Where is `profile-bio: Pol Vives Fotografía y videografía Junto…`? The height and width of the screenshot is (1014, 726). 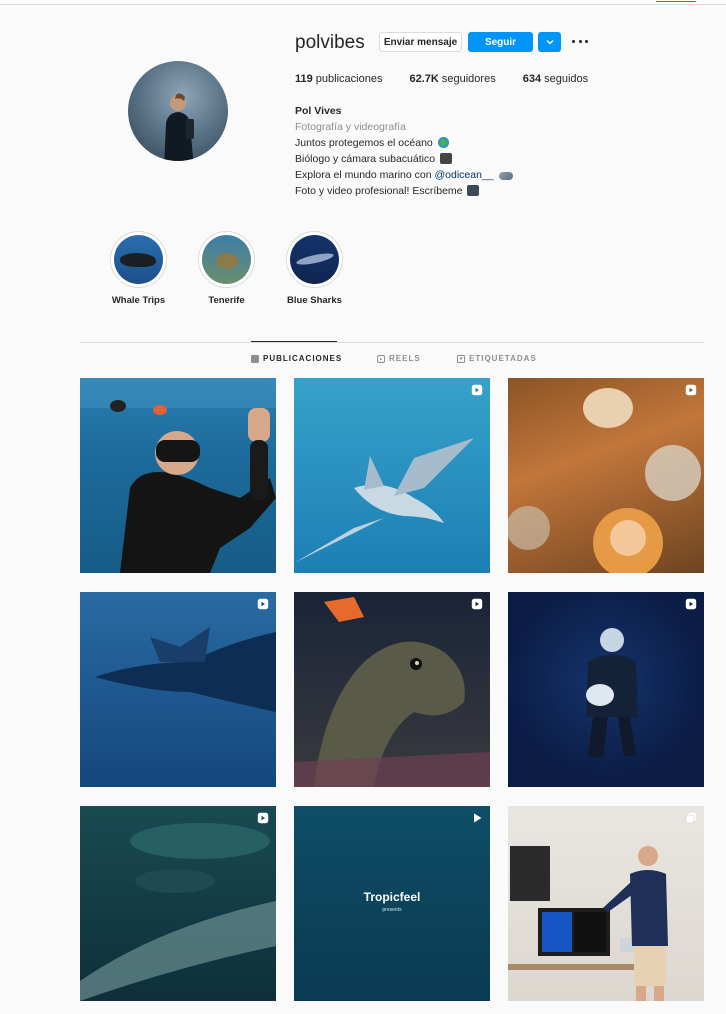
profile-bio: Pol Vives Fotografía y videografía Junto… is located at coordinates (404, 151).